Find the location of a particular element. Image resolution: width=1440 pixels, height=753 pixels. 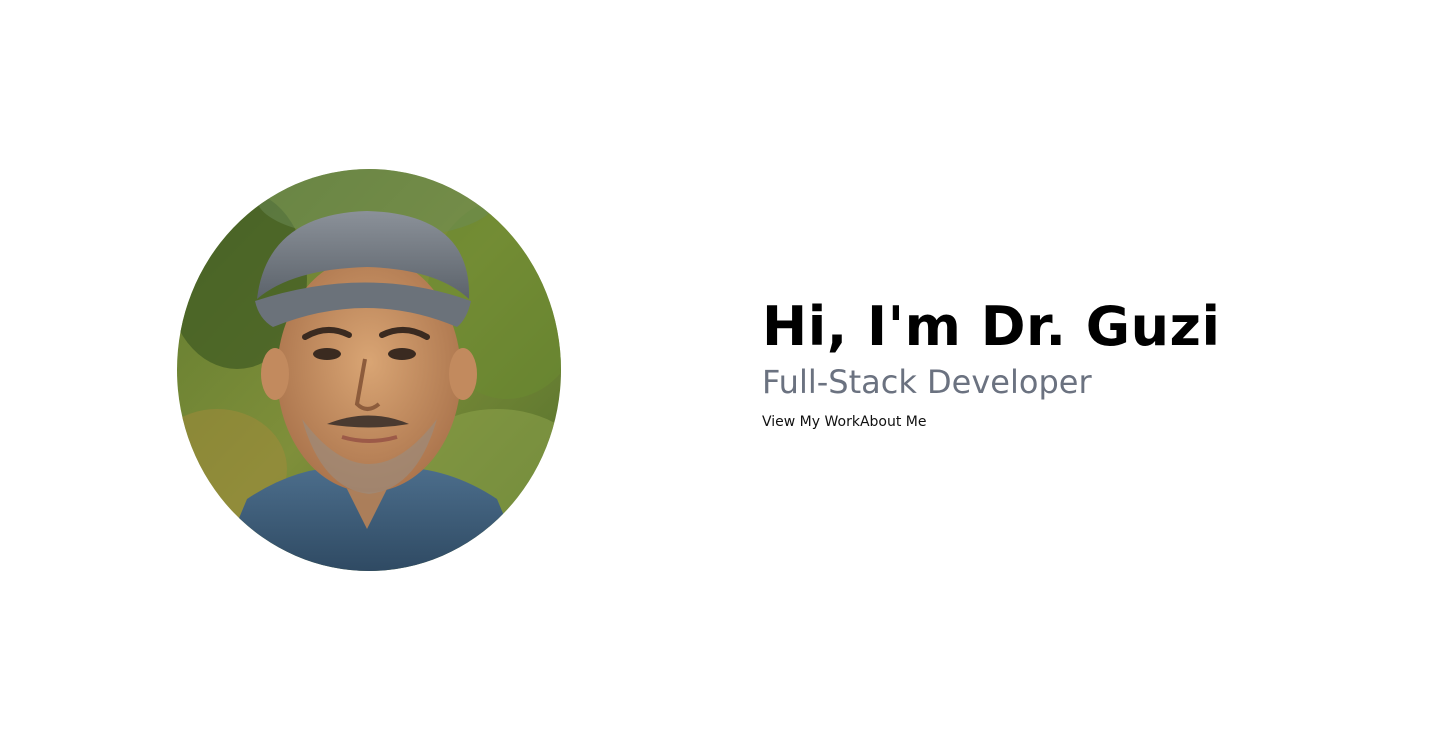

portrait-photo is located at coordinates (369, 370).